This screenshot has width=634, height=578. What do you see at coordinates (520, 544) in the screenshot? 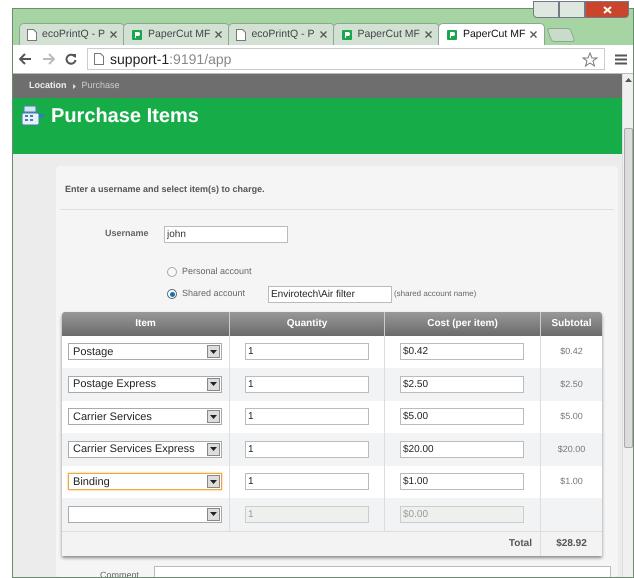
I see `total-label: Total` at bounding box center [520, 544].